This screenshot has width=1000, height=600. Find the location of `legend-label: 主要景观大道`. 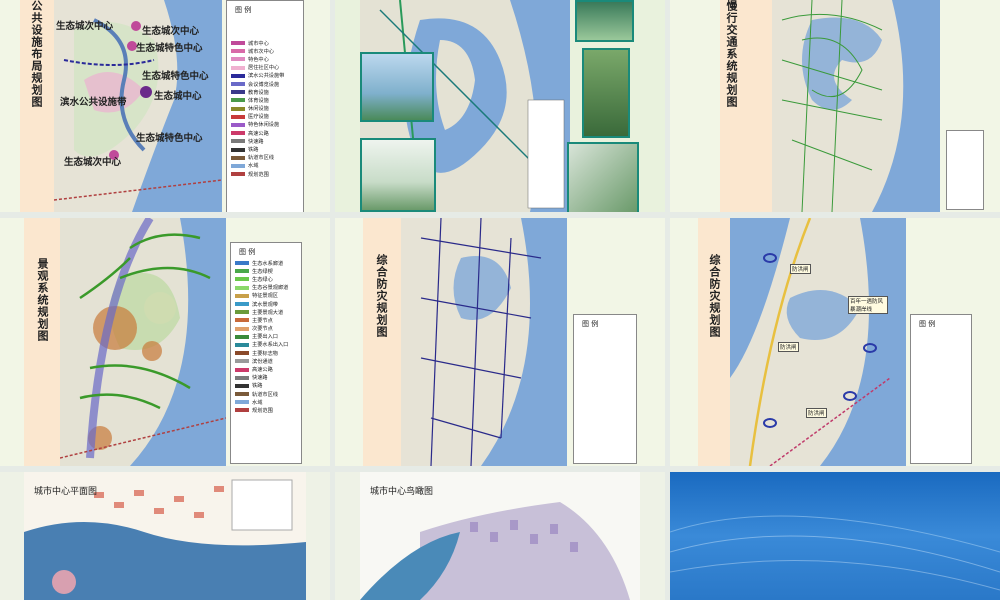

legend-label: 主要景观大道 is located at coordinates (268, 312).